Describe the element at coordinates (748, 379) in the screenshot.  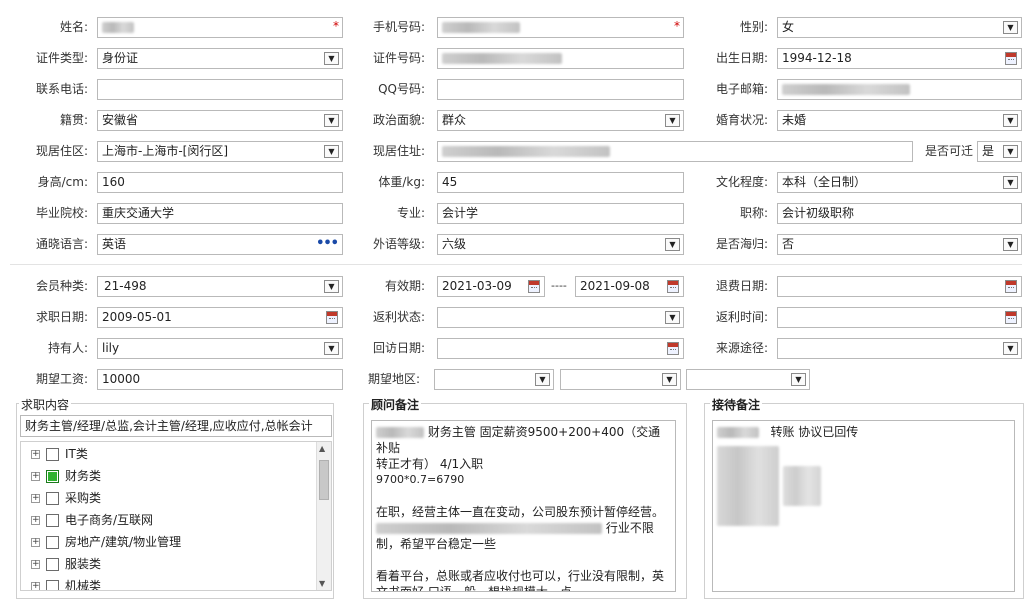
I see `region-district-select: ▼` at that location.